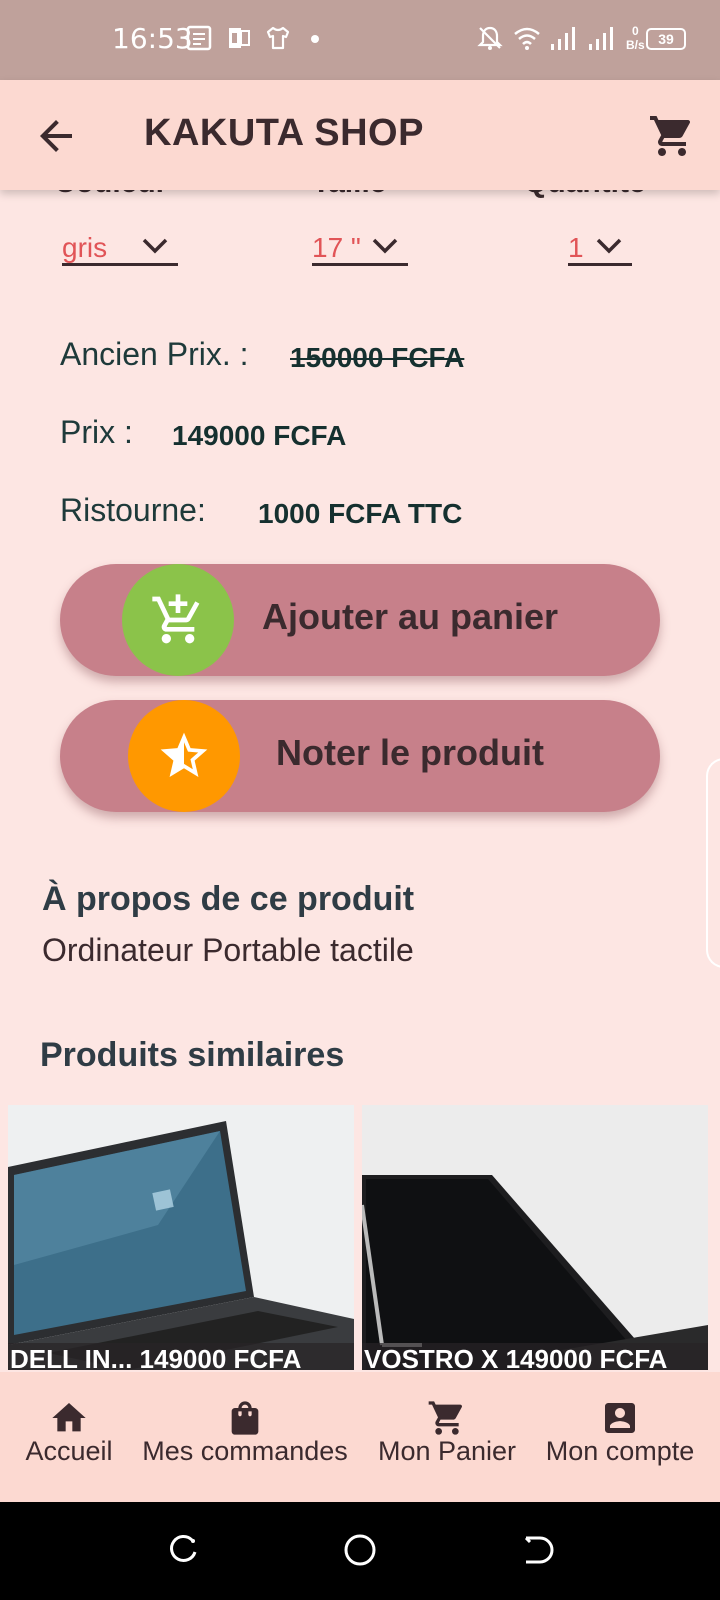 The height and width of the screenshot is (1600, 720). I want to click on app-title: KAKUTA SHOP, so click(284, 133).